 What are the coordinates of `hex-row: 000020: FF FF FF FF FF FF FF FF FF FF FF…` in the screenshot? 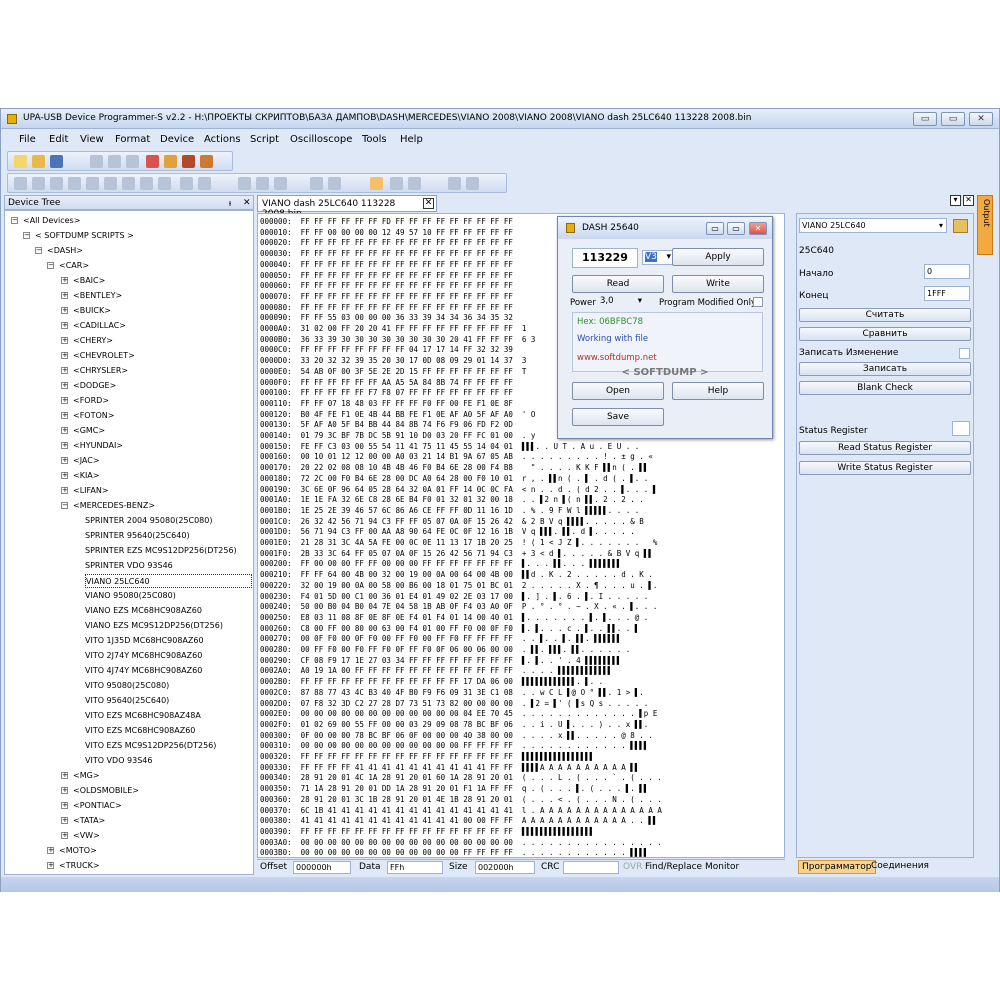 It's located at (386, 242).